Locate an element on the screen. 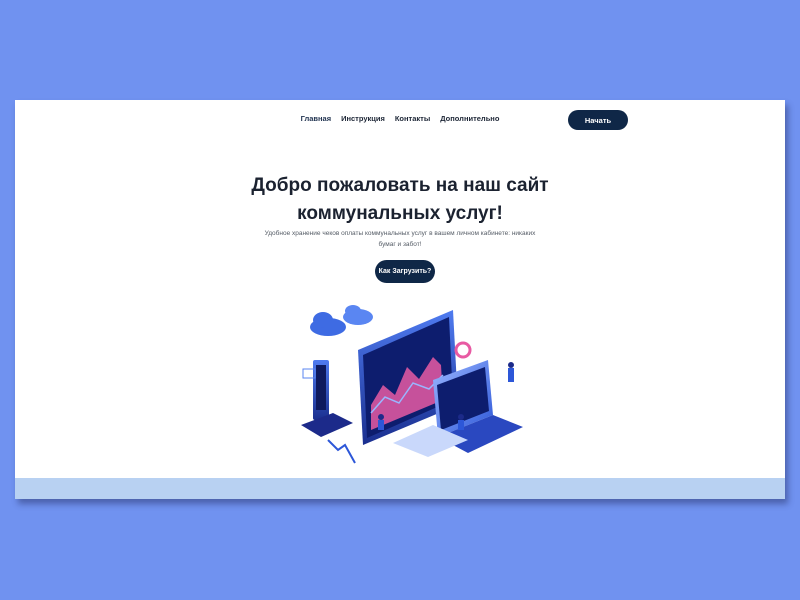 The image size is (800, 600). hero-subtitle-line2: бумаг и забот! is located at coordinates (400, 244).